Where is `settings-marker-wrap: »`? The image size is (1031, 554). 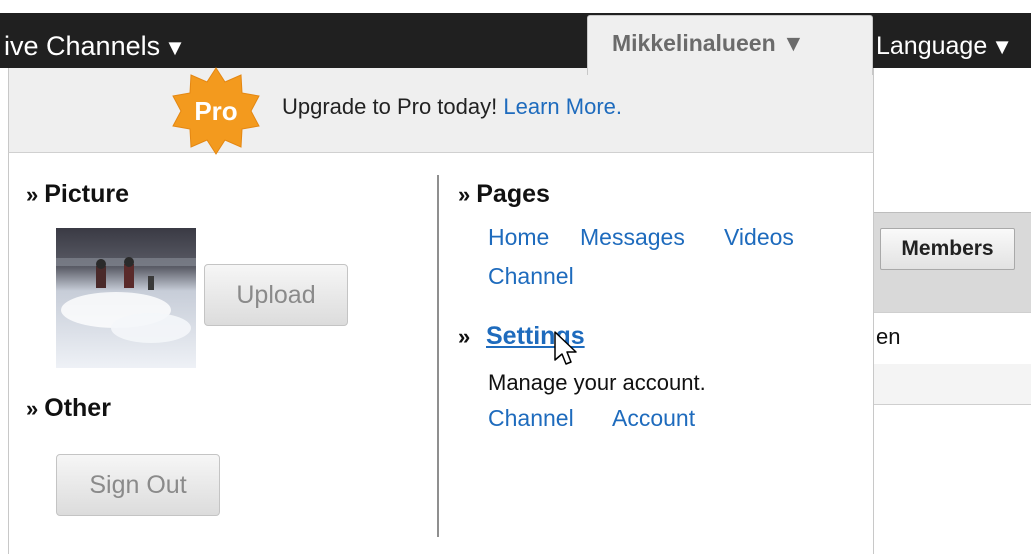 settings-marker-wrap: » is located at coordinates (467, 336).